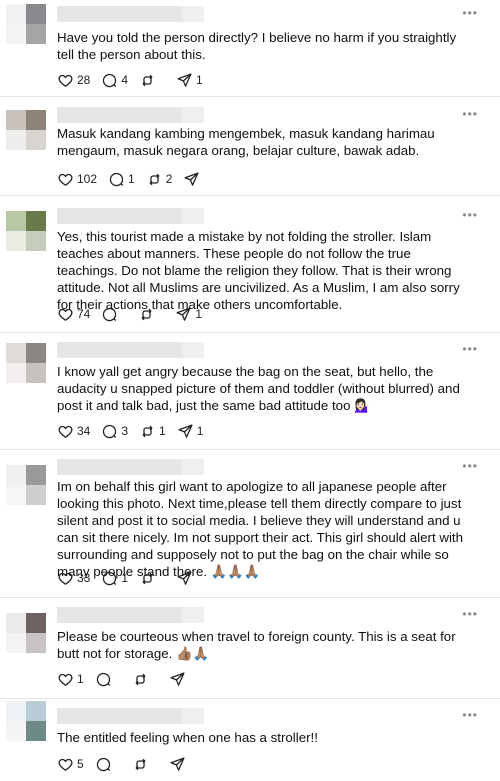 Image resolution: width=500 pixels, height=781 pixels. What do you see at coordinates (138, 179) in the screenshot?
I see `action-bar: 102 1 2` at bounding box center [138, 179].